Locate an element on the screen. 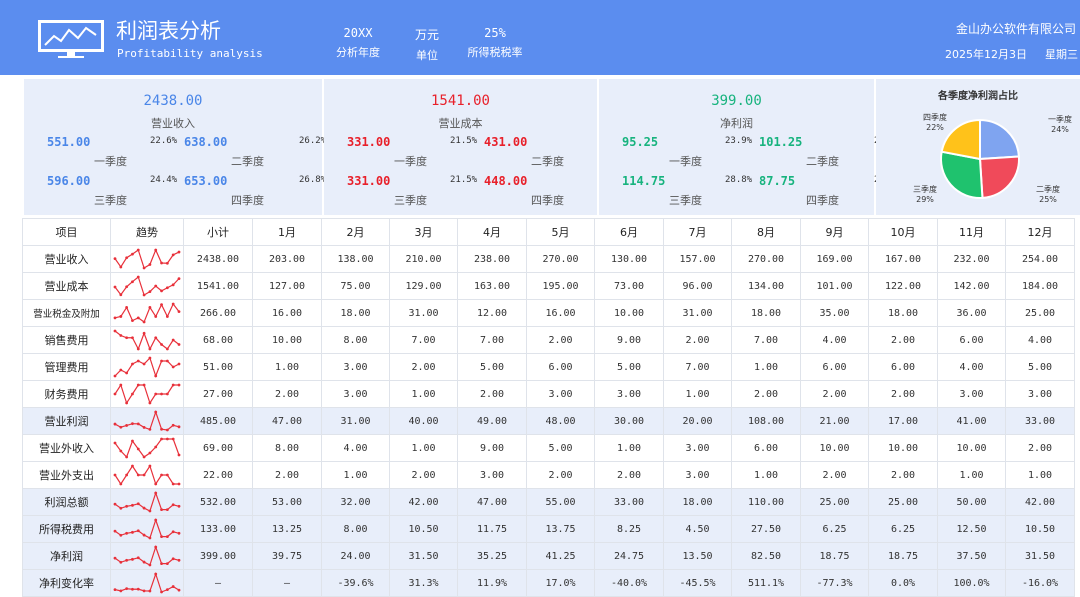 This screenshot has height=597, width=1080. row-subtotal: 27.00 is located at coordinates (218, 394).